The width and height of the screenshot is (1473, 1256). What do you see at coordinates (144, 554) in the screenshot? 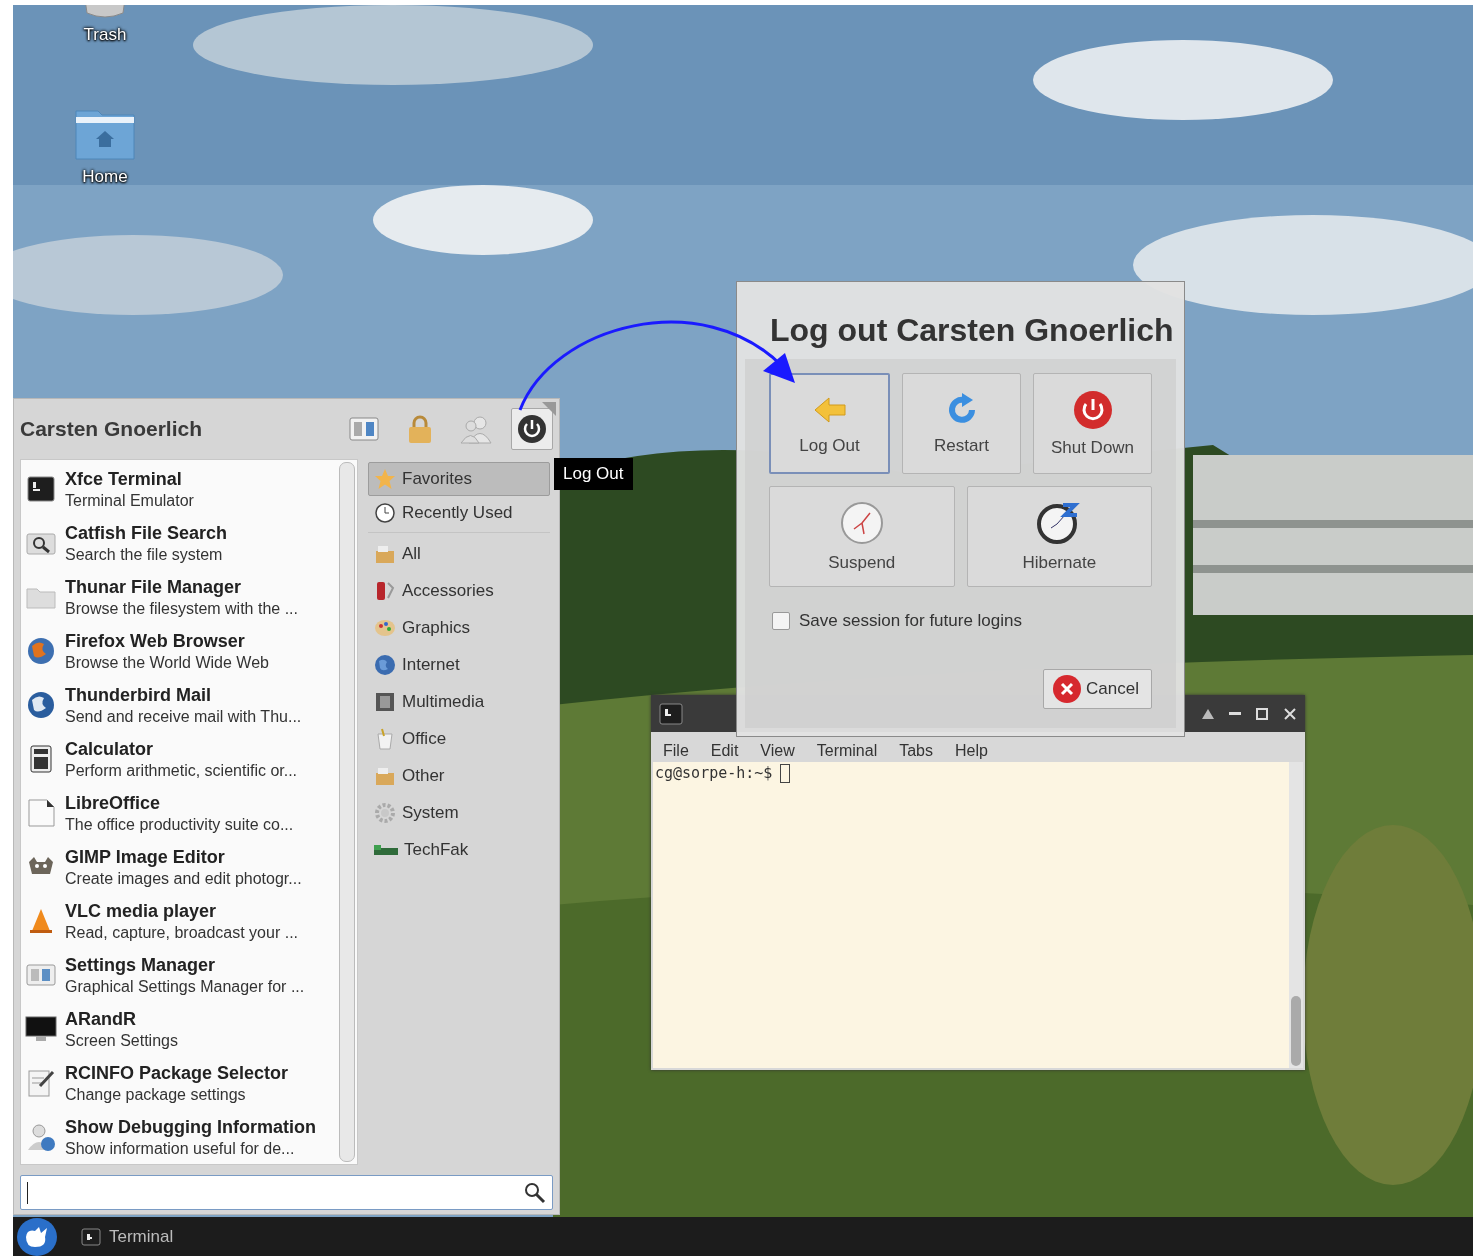
I see `app-description: Search the file system` at bounding box center [144, 554].